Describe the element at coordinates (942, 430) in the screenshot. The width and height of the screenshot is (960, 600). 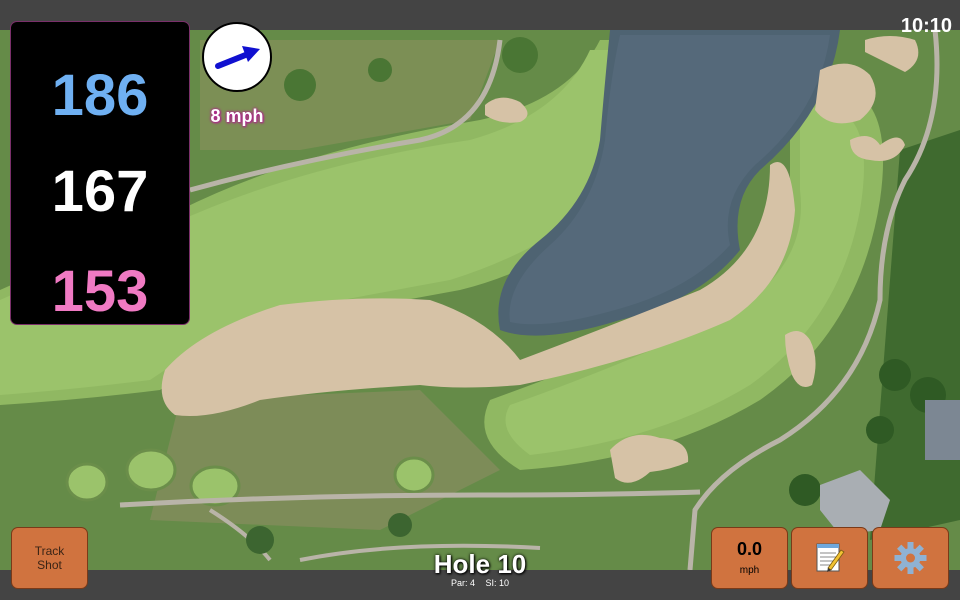
I see `building` at that location.